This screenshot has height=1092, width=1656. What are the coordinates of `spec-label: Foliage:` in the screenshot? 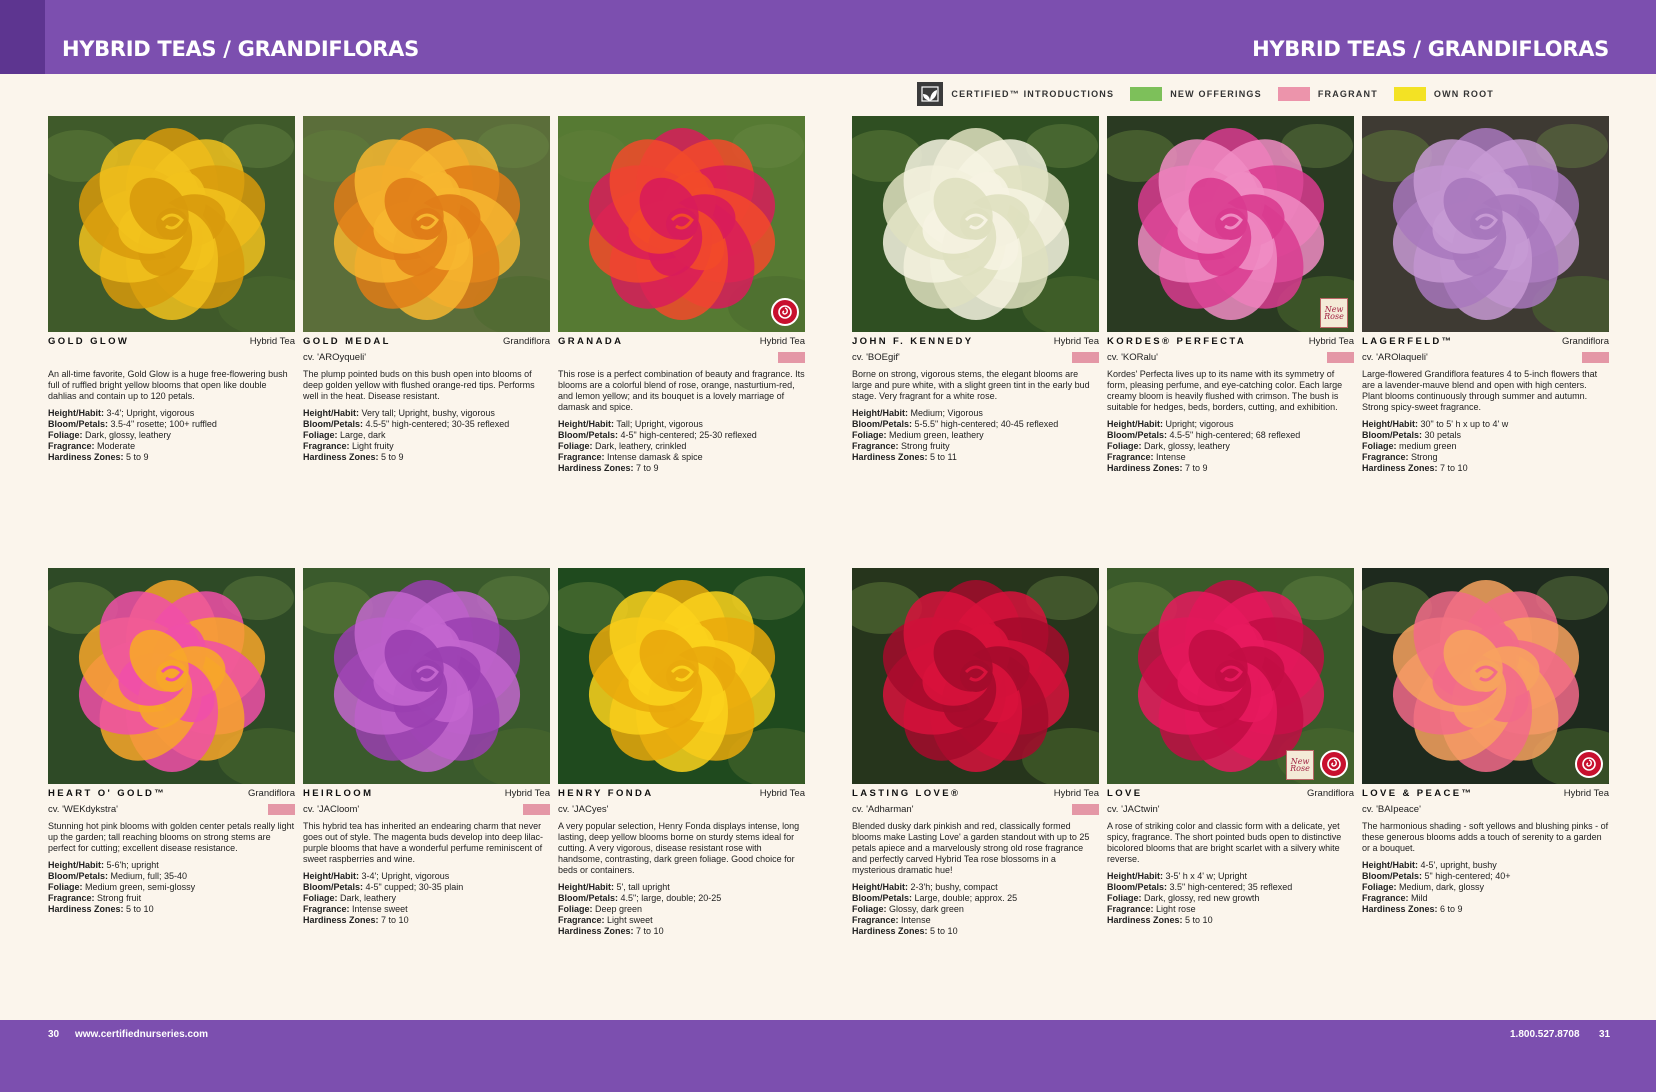 It's located at (575, 446).